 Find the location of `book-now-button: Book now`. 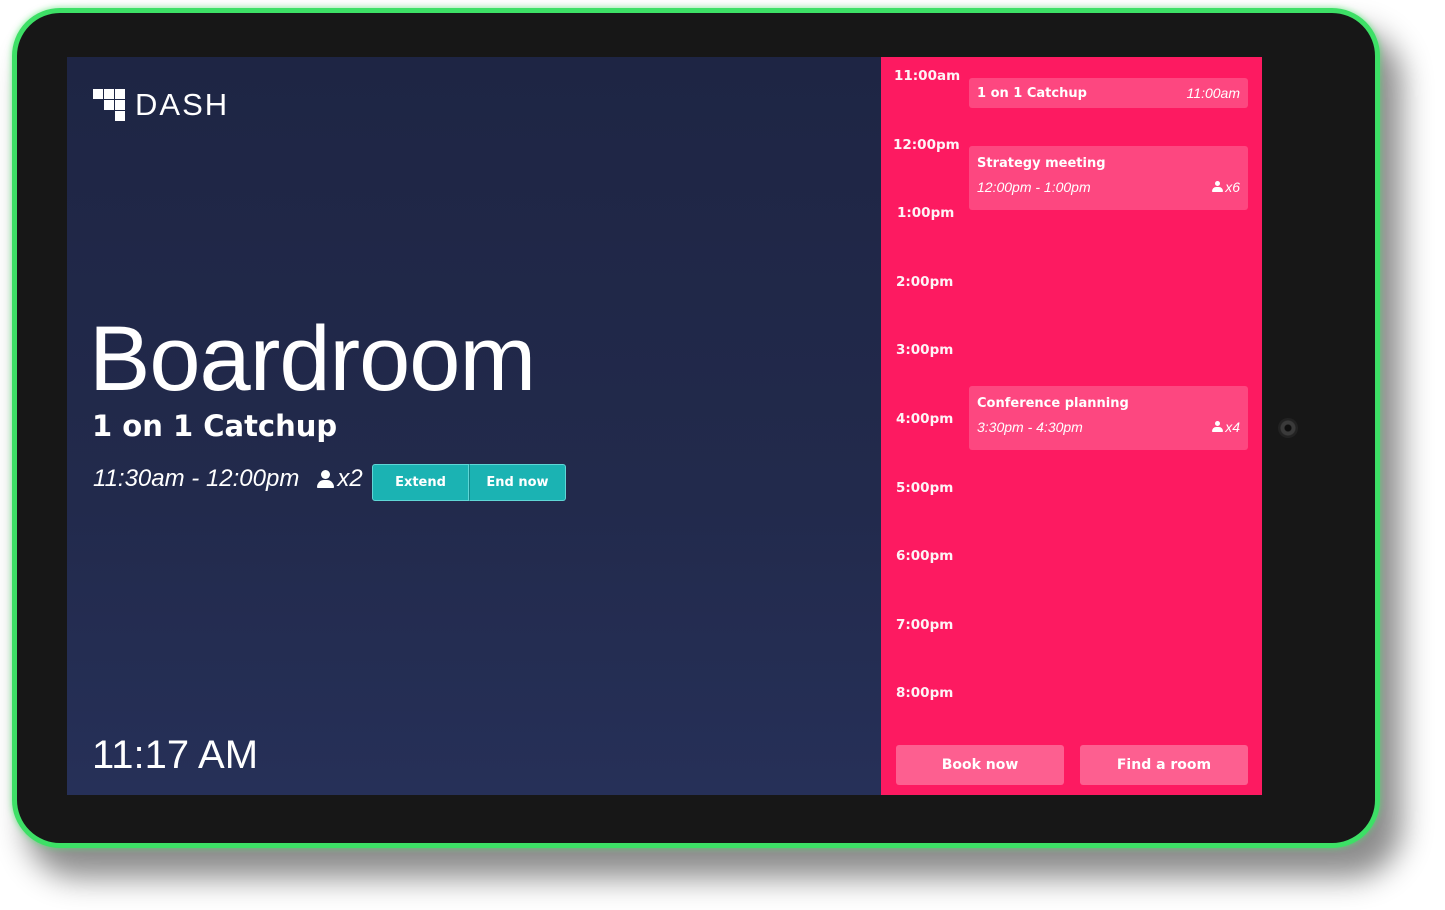

book-now-button: Book now is located at coordinates (980, 765).